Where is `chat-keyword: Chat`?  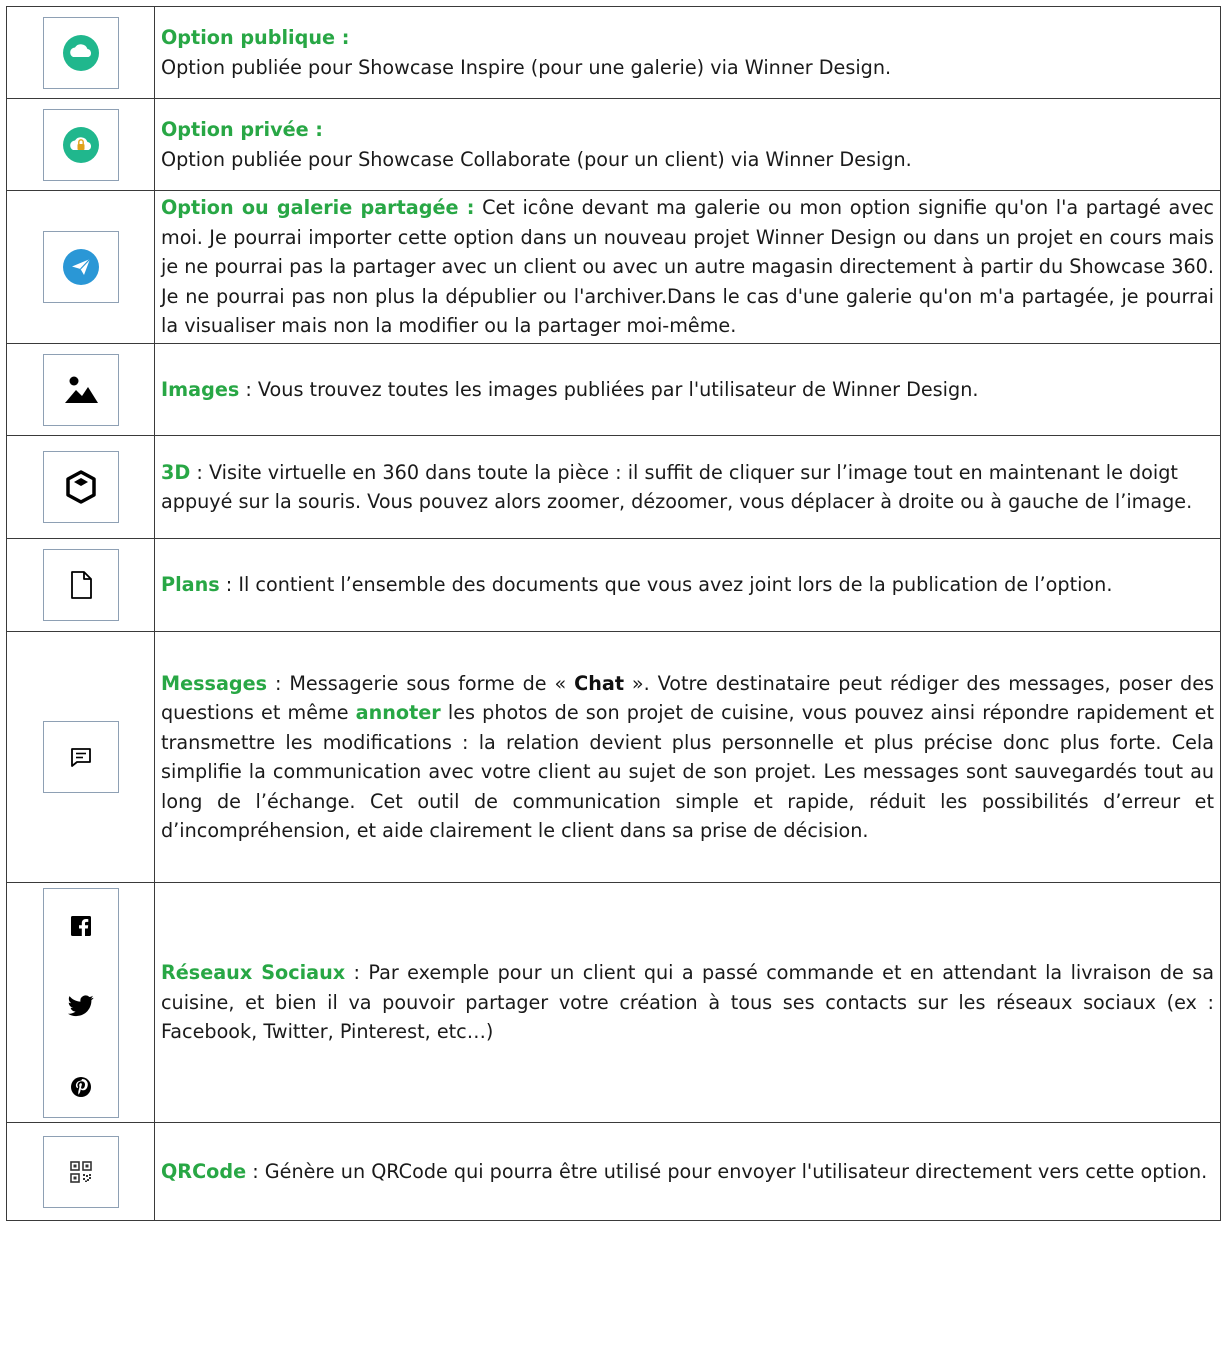 chat-keyword: Chat is located at coordinates (599, 683).